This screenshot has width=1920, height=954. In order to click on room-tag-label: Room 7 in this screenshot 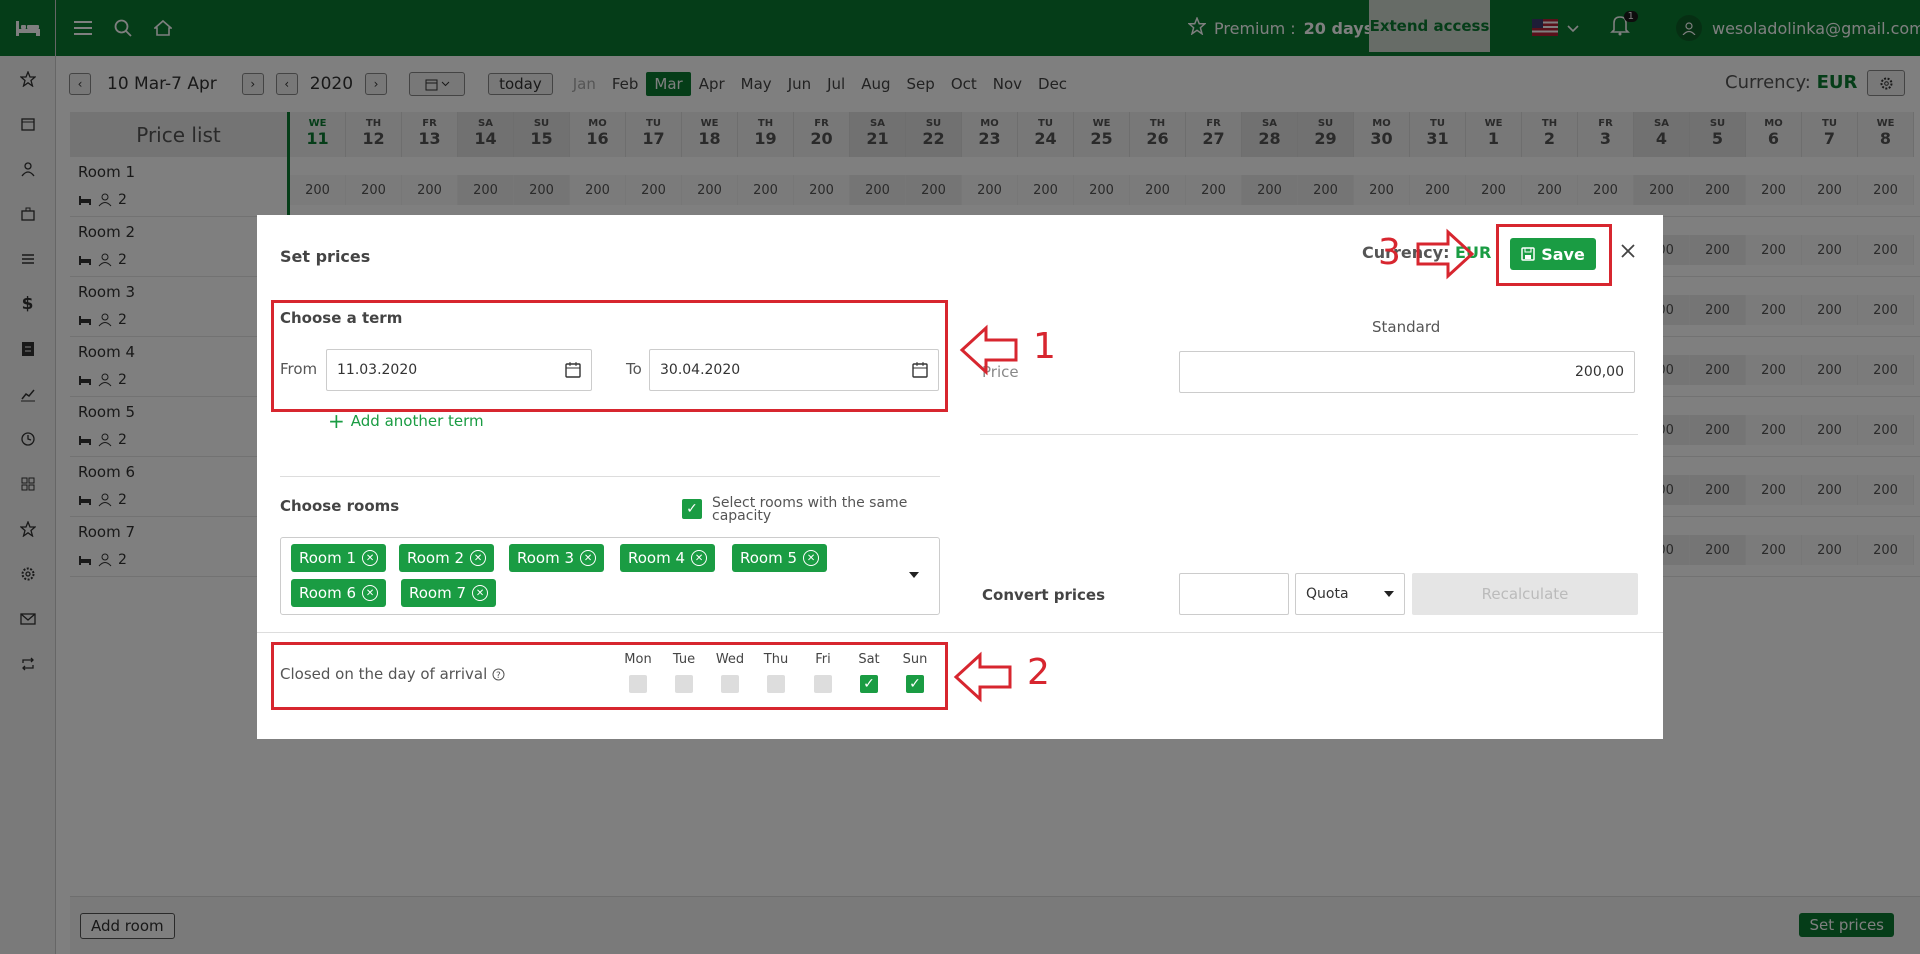, I will do `click(438, 593)`.